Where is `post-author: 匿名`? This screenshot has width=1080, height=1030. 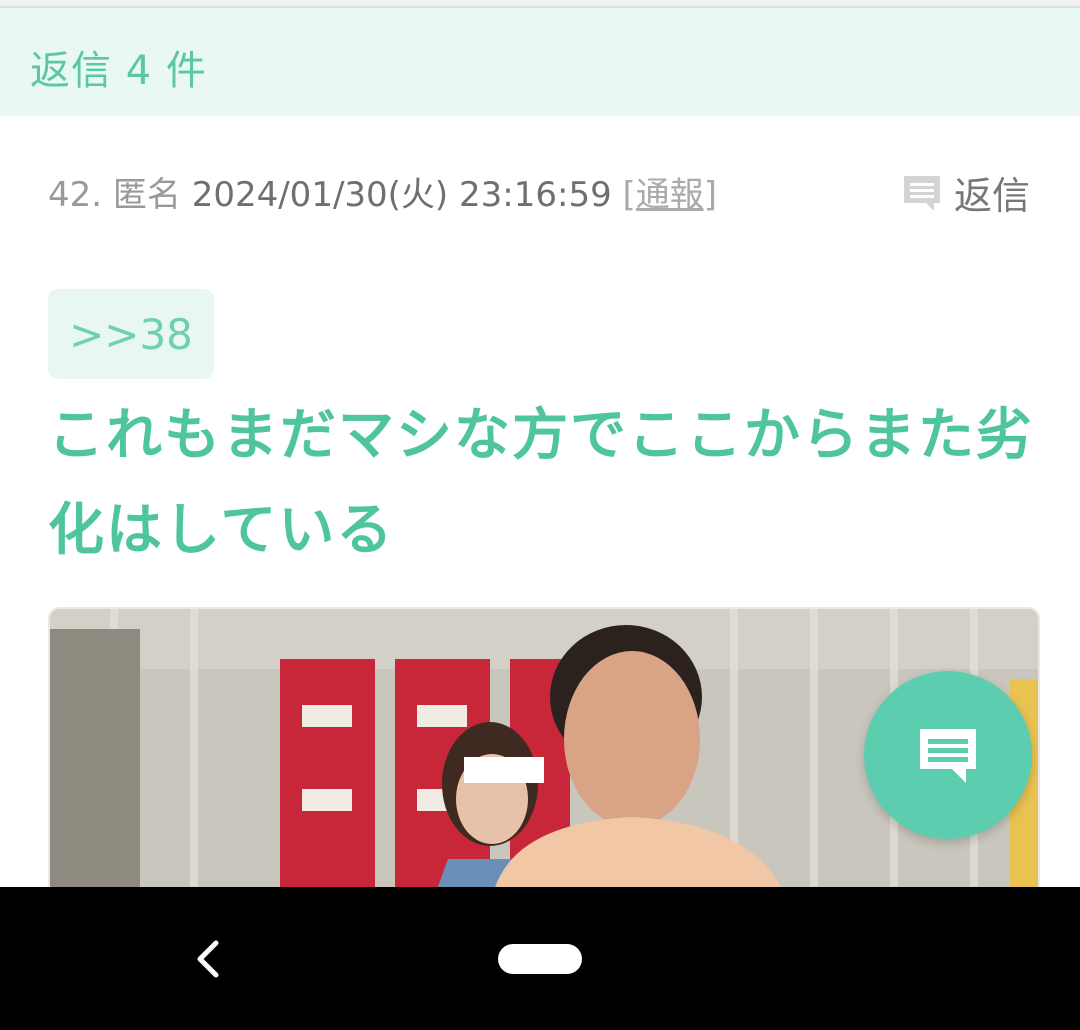 post-author: 匿名 is located at coordinates (146, 195).